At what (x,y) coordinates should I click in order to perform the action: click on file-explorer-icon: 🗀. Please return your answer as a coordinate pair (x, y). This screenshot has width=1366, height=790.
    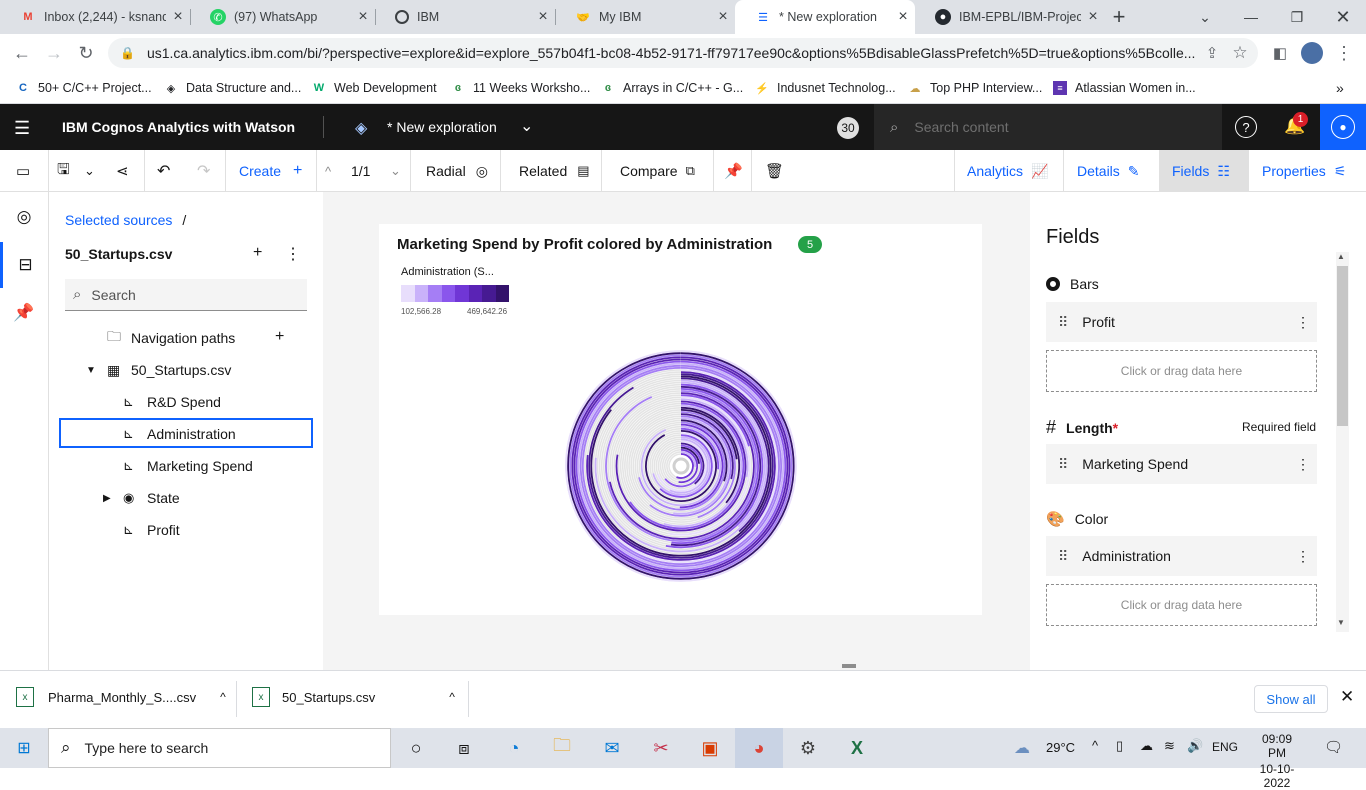
    Looking at the image, I should click on (562, 748).